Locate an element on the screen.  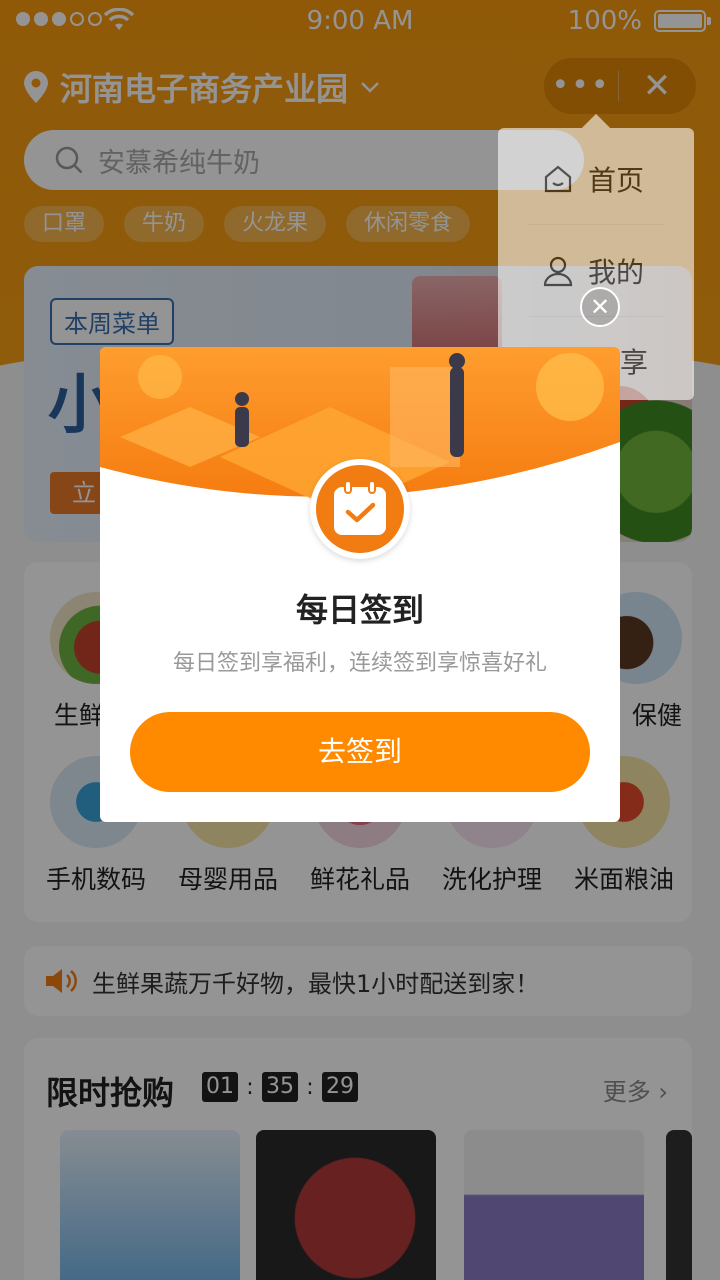
checkin-button: 去签到 is located at coordinates (360, 752).